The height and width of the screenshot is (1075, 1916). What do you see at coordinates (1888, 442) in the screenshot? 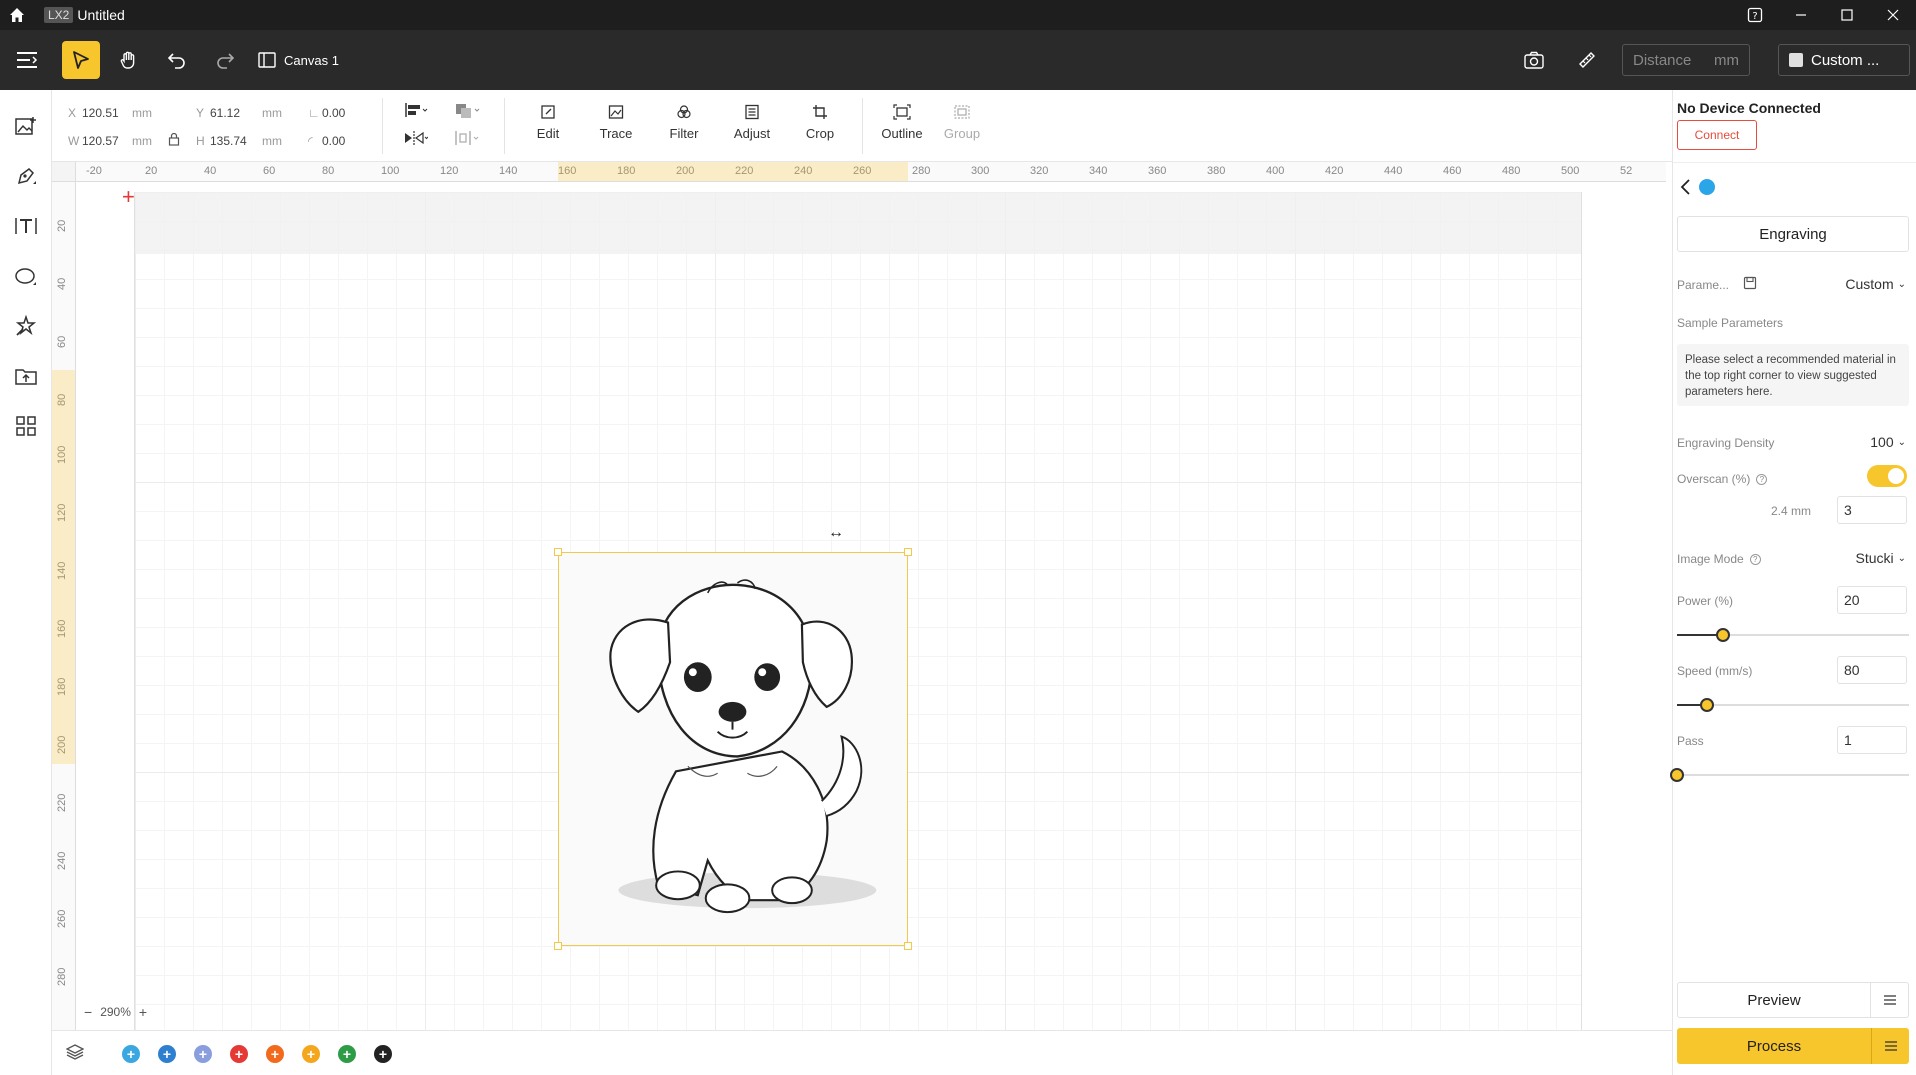
I see `density-select: 100 ⌄` at bounding box center [1888, 442].